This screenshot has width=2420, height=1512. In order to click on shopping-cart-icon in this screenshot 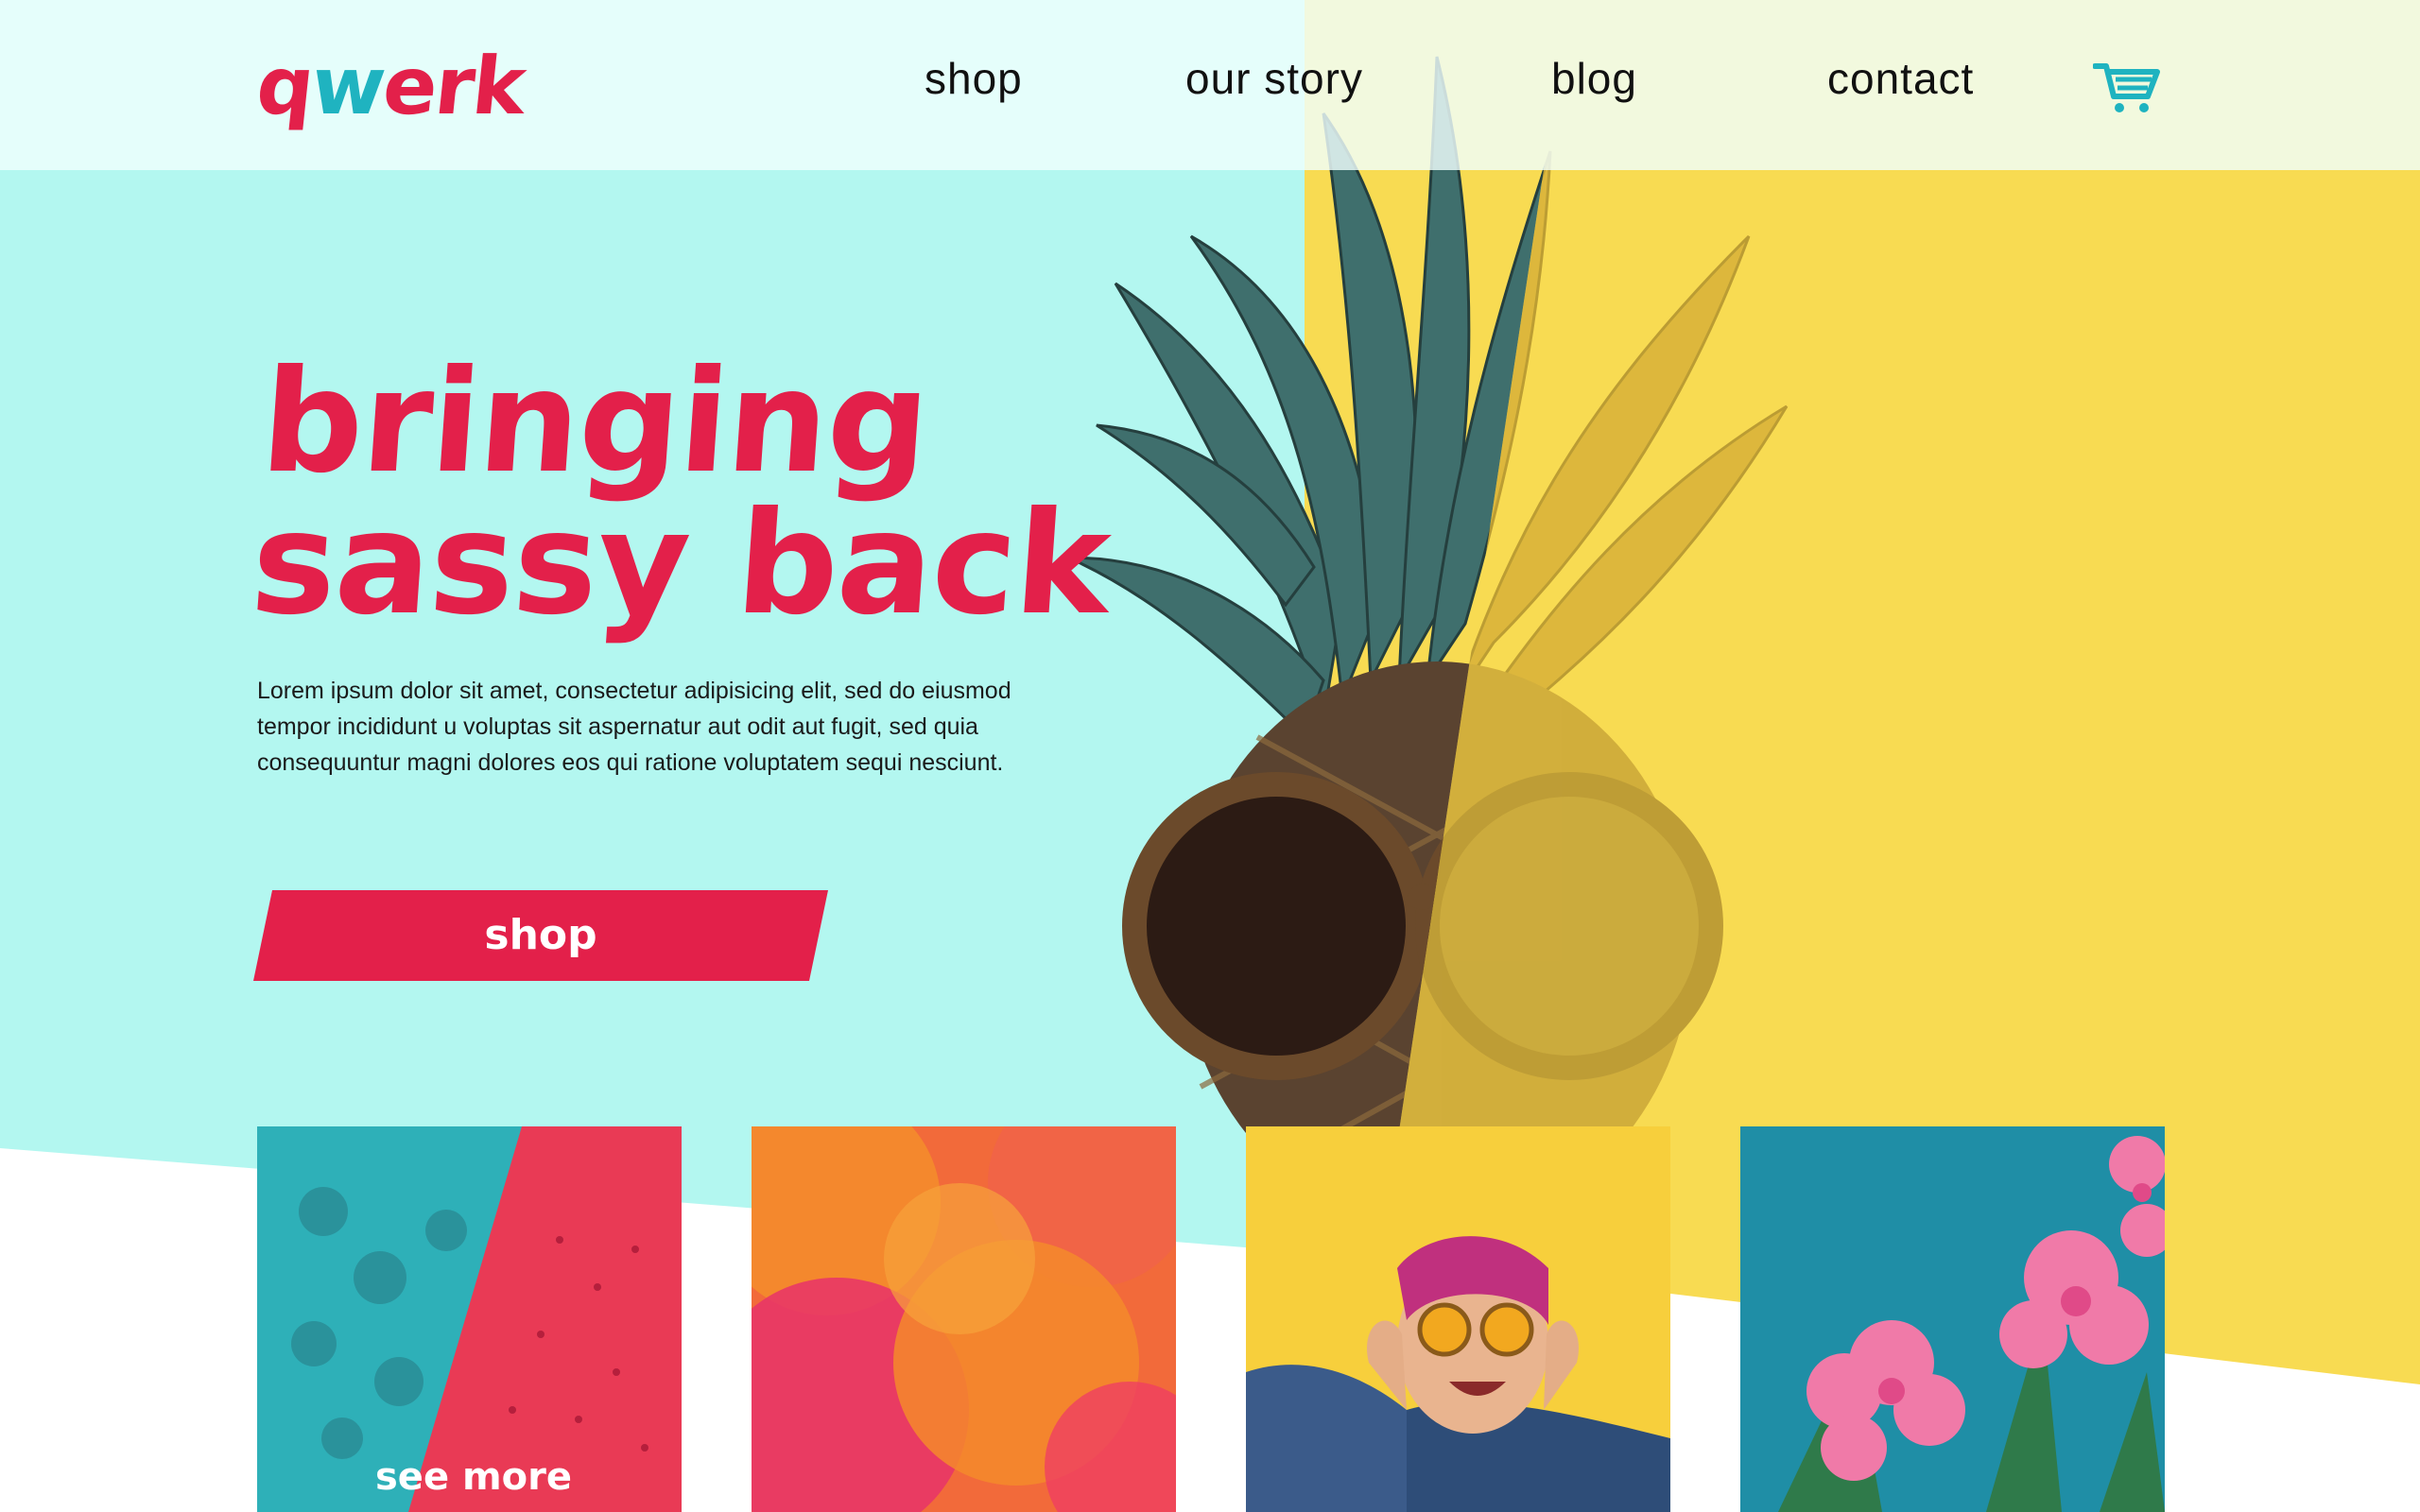, I will do `click(2127, 88)`.